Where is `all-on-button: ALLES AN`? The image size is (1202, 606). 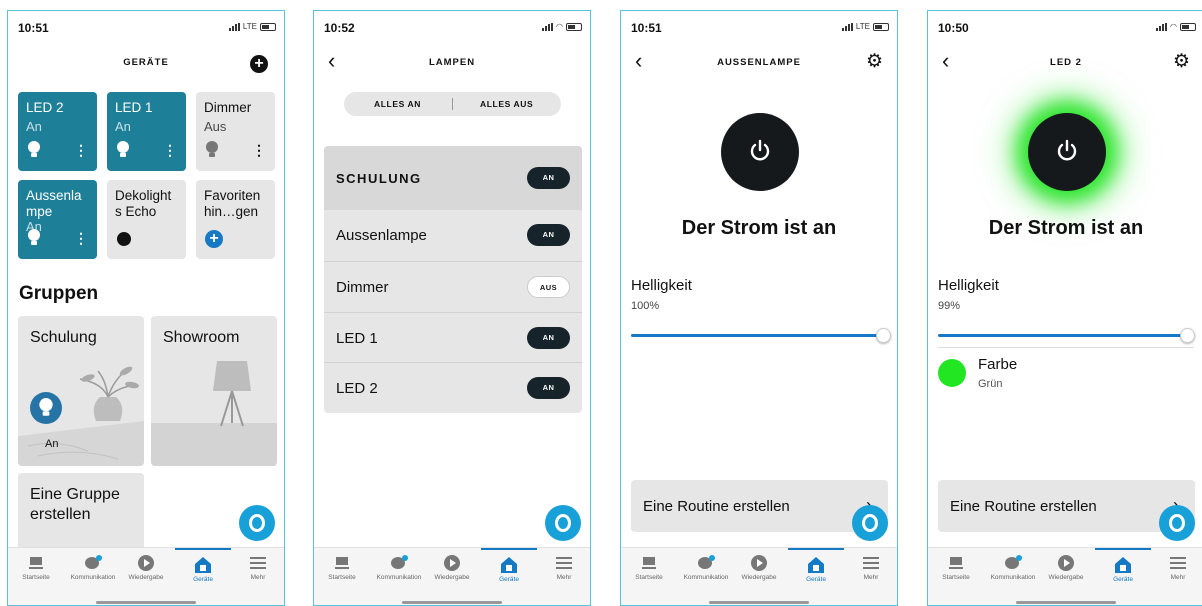 all-on-button: ALLES AN is located at coordinates (397, 104).